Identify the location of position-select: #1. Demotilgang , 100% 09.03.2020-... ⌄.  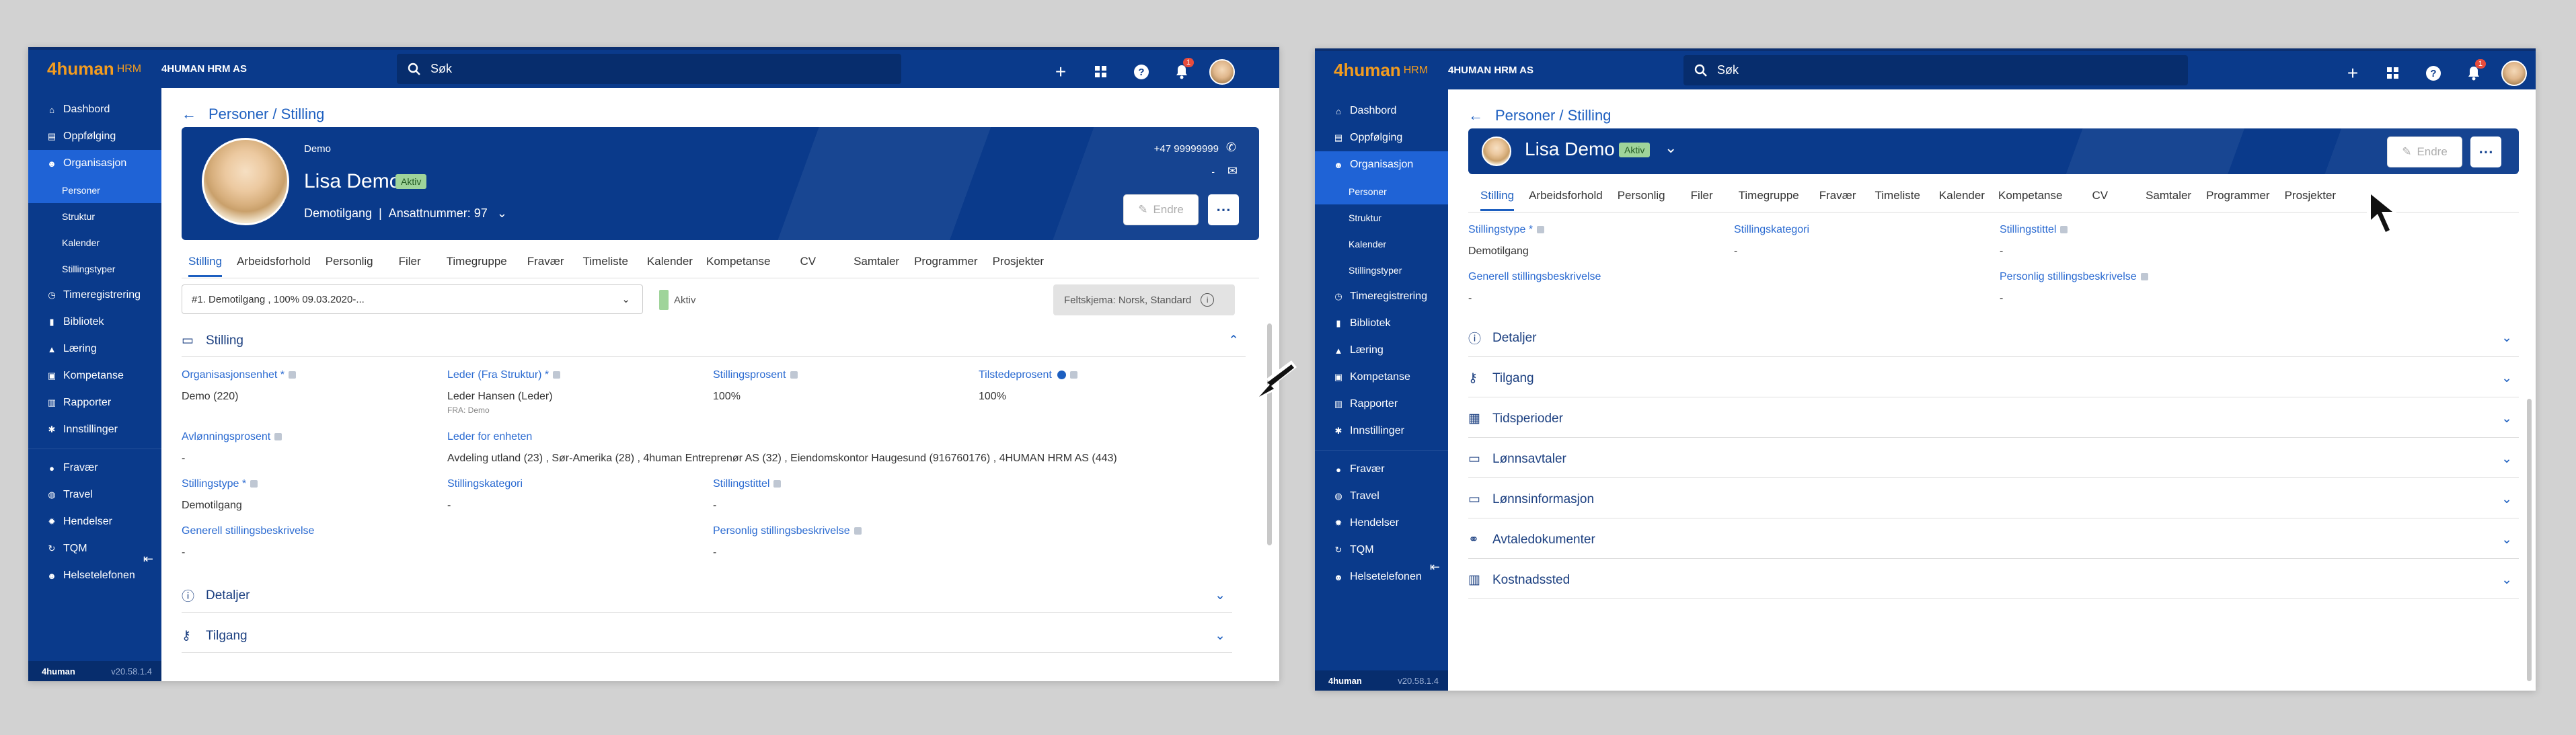
(412, 299).